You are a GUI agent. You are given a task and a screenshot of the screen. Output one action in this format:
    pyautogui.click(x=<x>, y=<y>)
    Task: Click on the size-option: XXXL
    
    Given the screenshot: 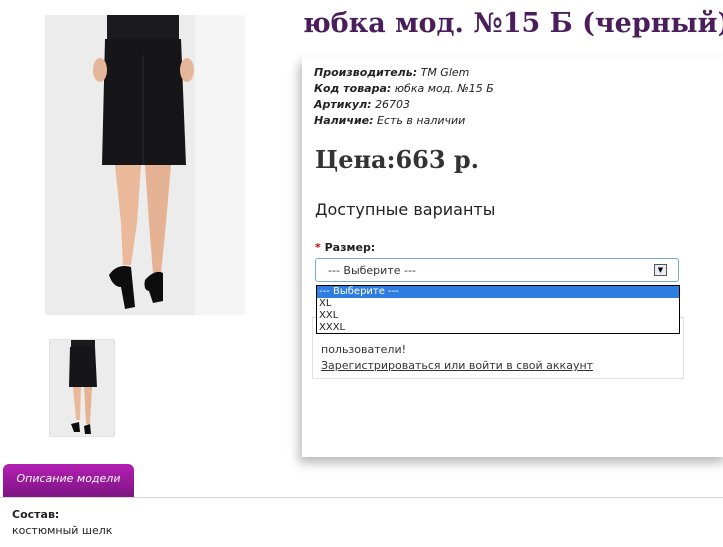 What is the action you would take?
    pyautogui.click(x=498, y=328)
    